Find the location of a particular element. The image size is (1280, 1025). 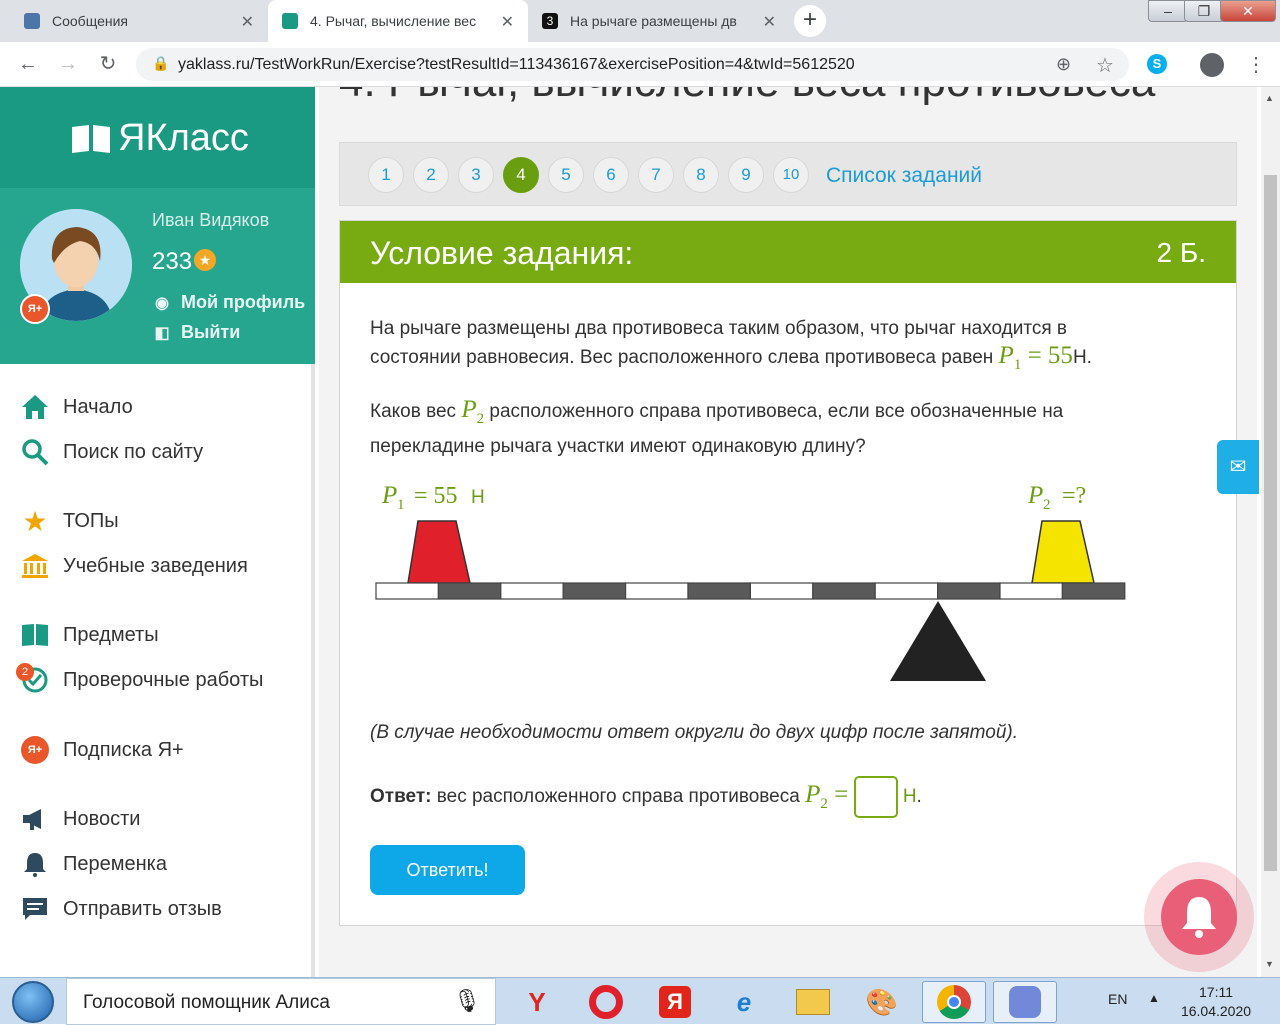

text-line: Каков вес is located at coordinates (413, 411).